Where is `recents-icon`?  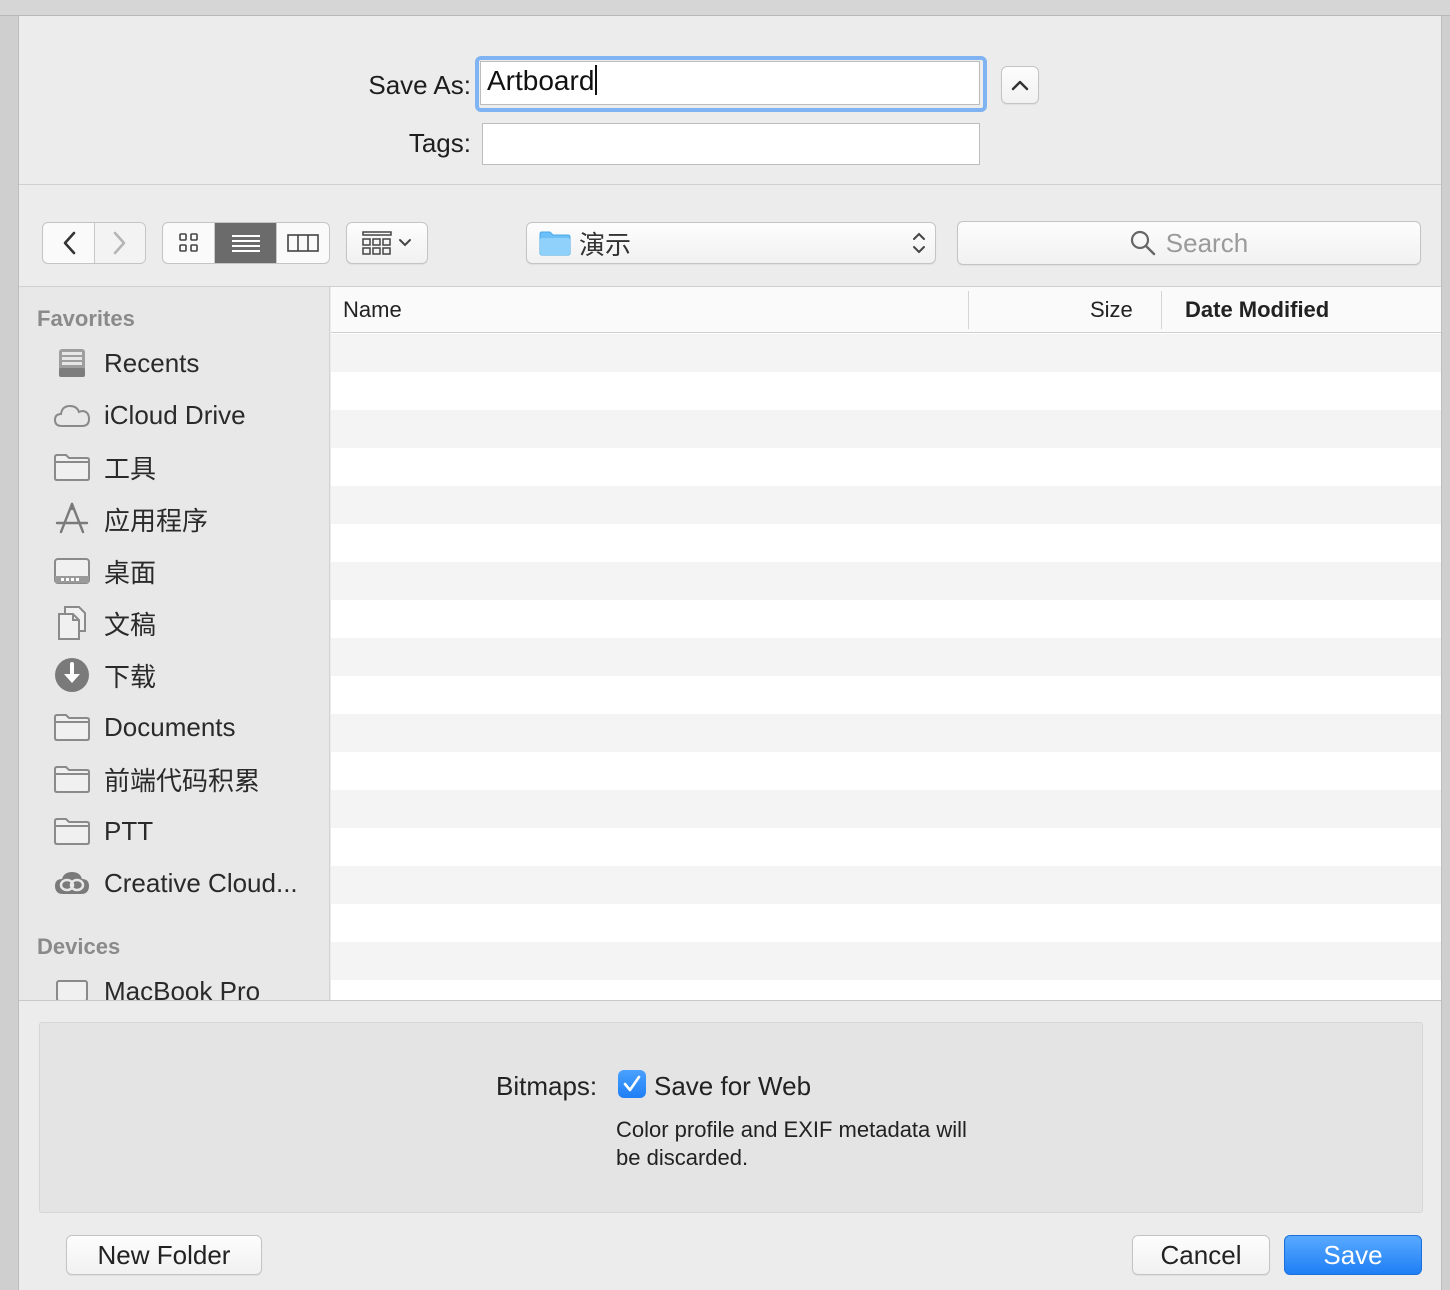
recents-icon is located at coordinates (72, 363).